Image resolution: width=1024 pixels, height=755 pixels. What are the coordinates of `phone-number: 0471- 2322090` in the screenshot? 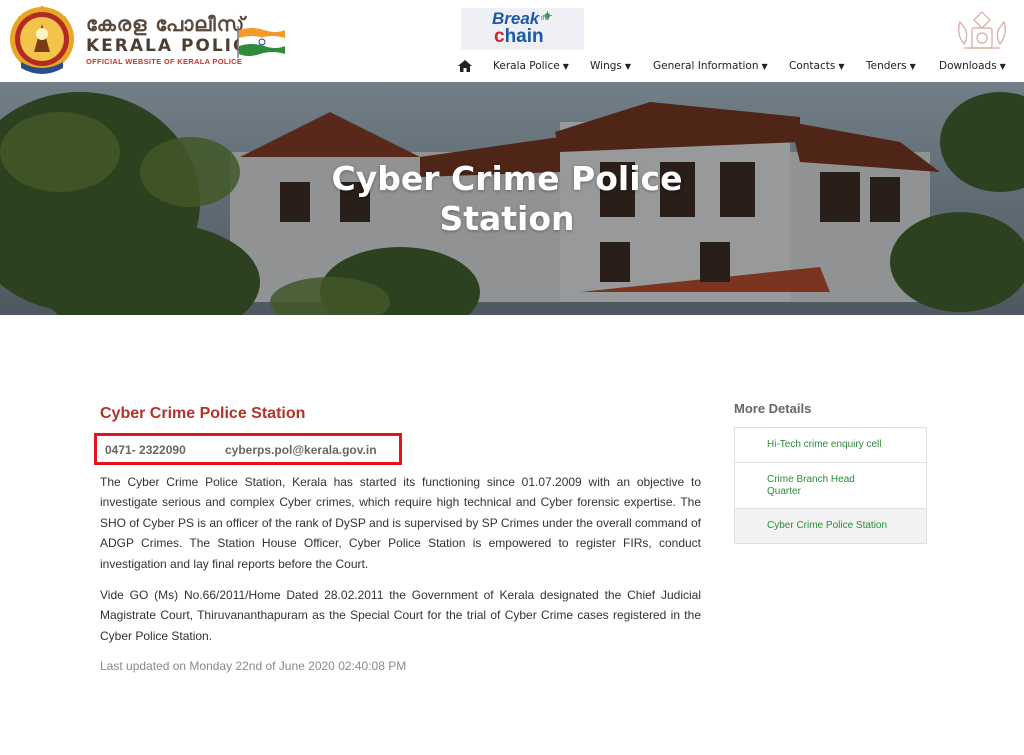 It's located at (145, 450).